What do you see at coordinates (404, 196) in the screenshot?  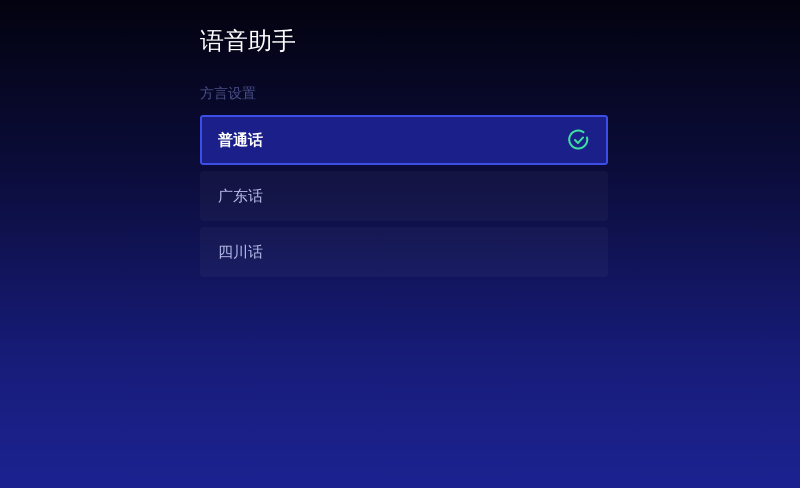 I see `dialect-option: 广东话` at bounding box center [404, 196].